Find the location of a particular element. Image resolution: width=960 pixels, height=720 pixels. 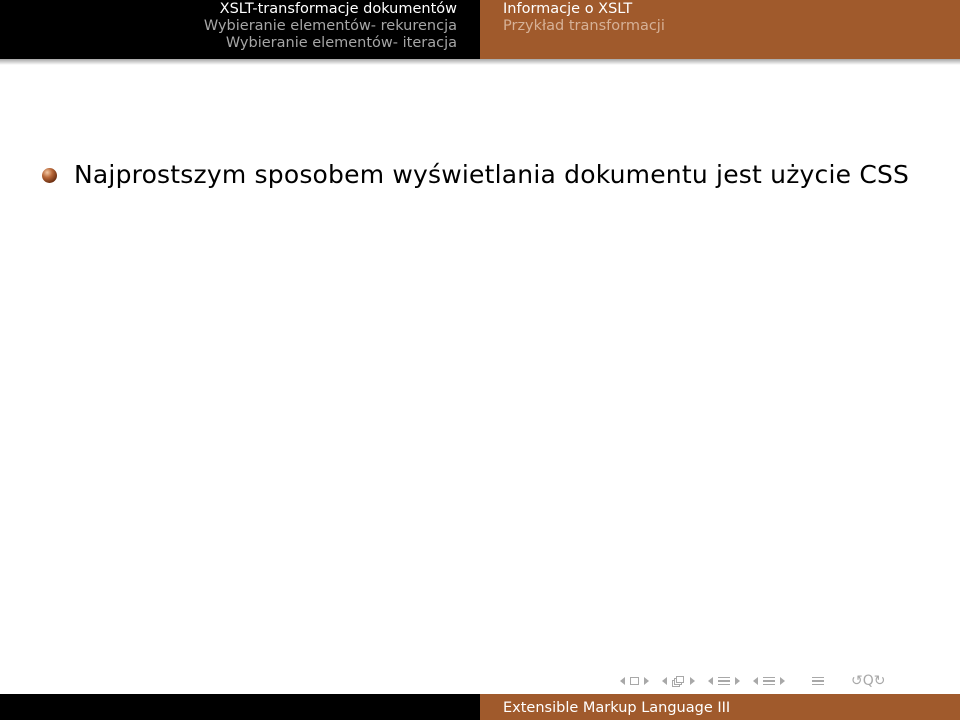

footer-right: Extensible Markup Language III is located at coordinates (720, 707).